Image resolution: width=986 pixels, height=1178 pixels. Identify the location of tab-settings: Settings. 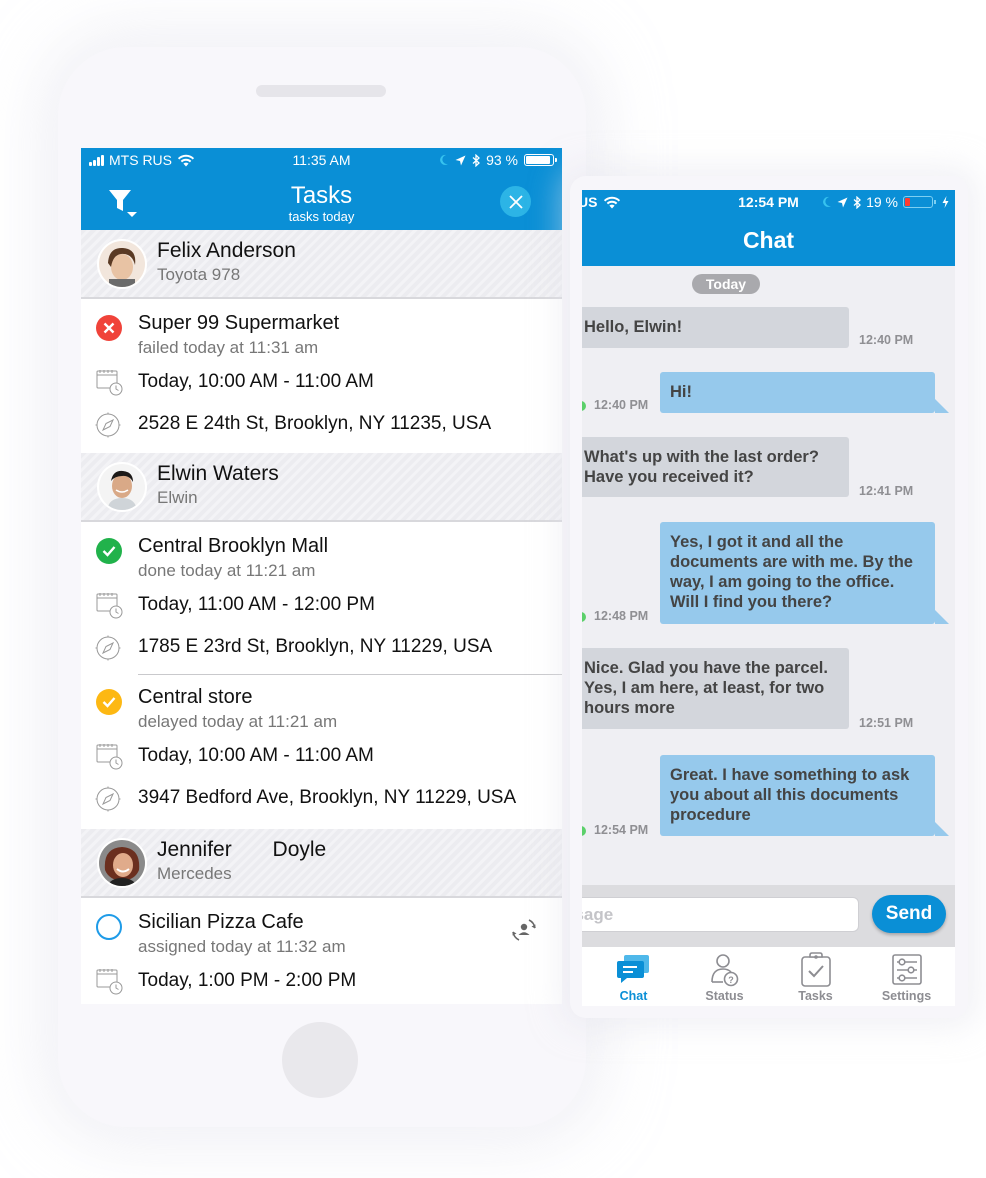
(906, 976).